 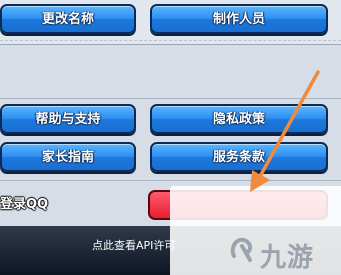 What do you see at coordinates (239, 119) in the screenshot?
I see `privacy-policy-button: 隐私政策` at bounding box center [239, 119].